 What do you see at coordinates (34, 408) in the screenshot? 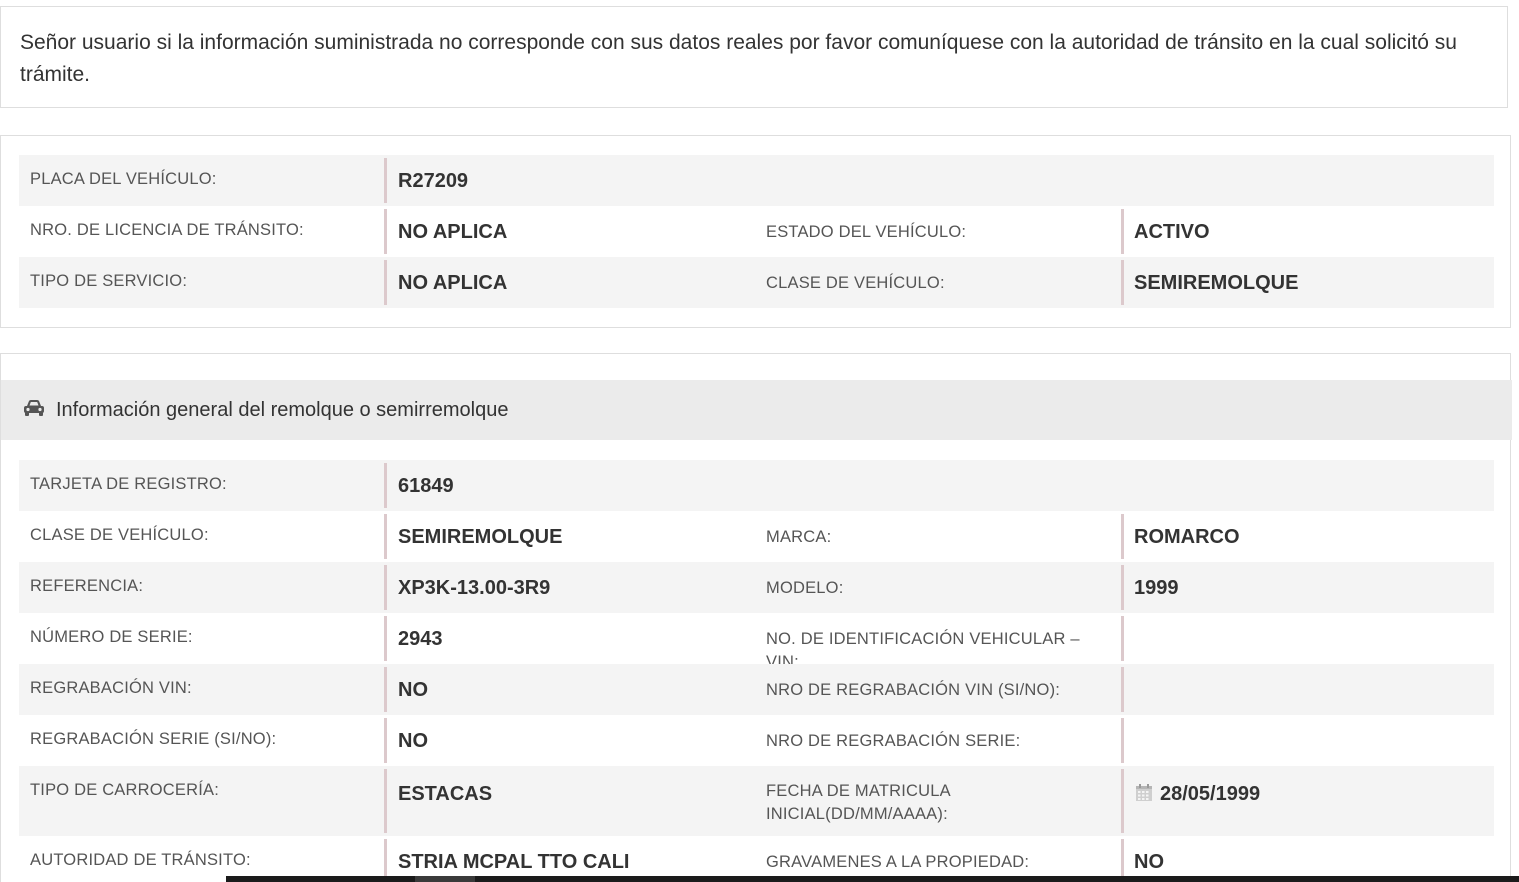
I see `car-icon` at bounding box center [34, 408].